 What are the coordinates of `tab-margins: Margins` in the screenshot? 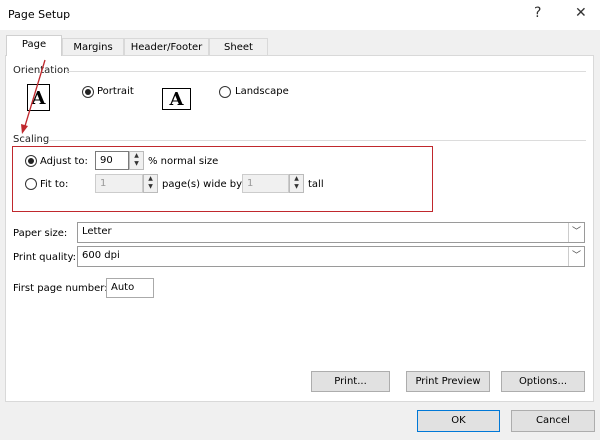 It's located at (93, 47).